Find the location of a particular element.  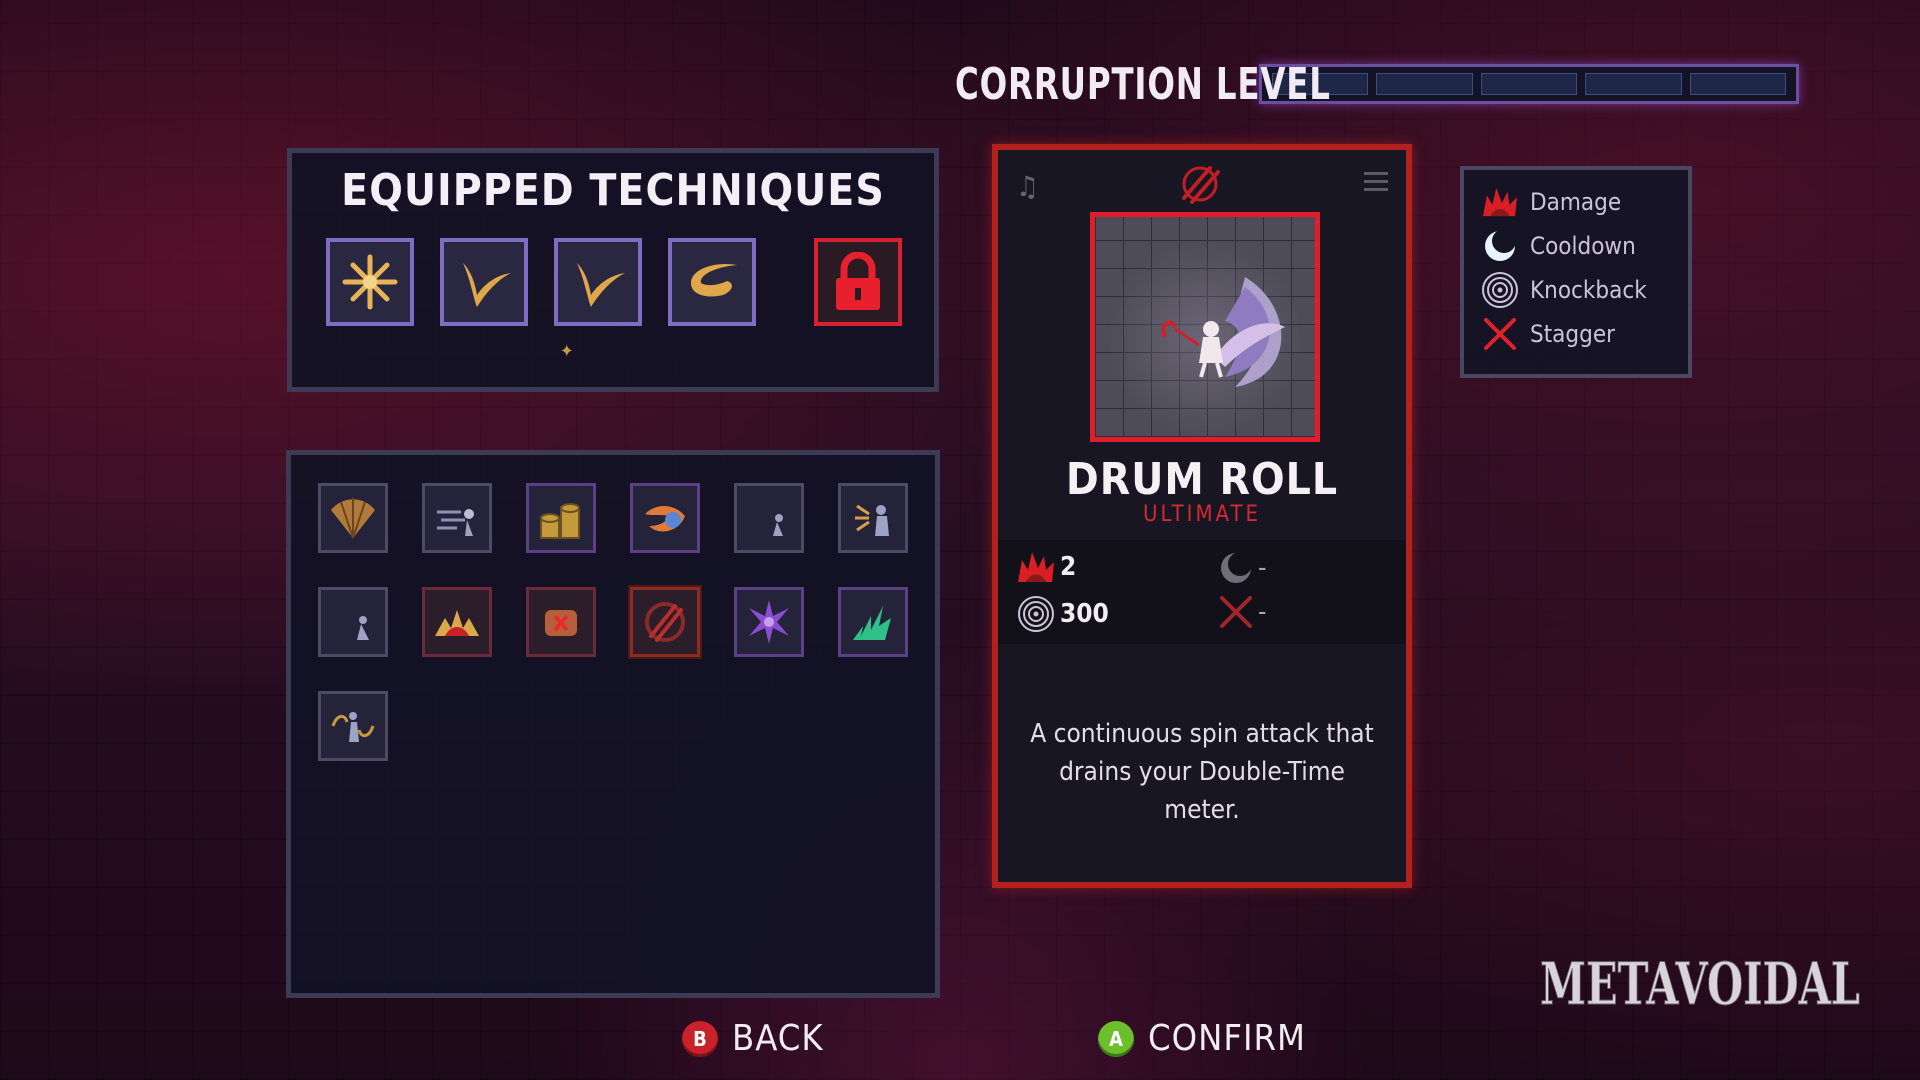

moon-figure-icon is located at coordinates (768, 518).